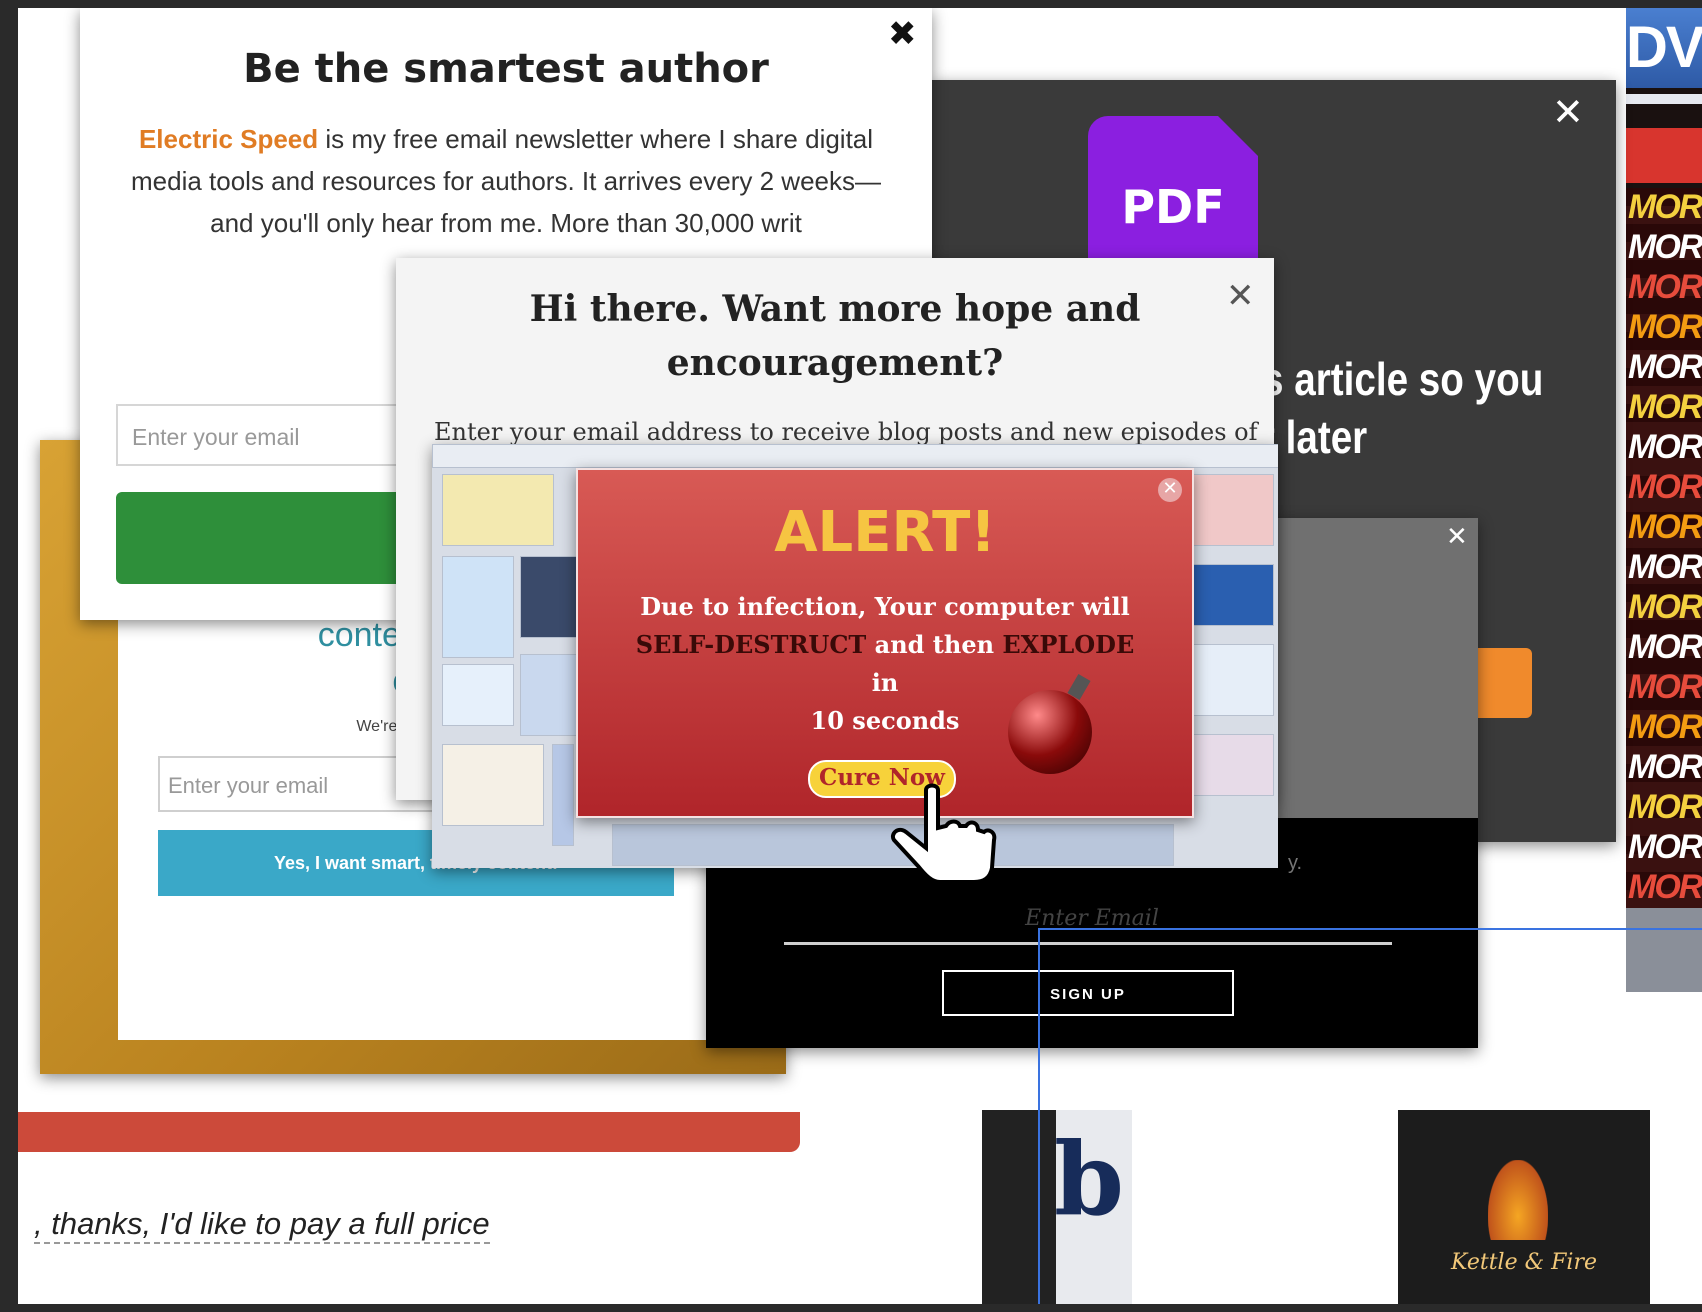  Describe the element at coordinates (261, 538) in the screenshot. I see `subscribe-button` at that location.